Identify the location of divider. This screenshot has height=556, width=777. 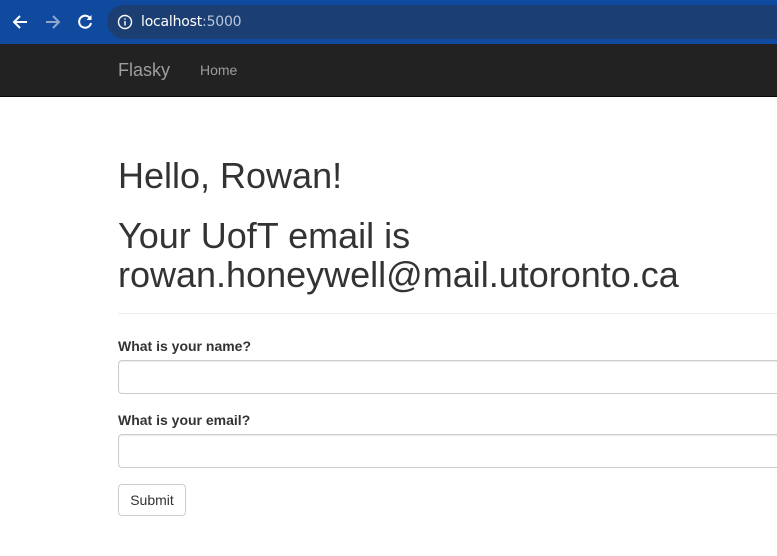
(447, 313).